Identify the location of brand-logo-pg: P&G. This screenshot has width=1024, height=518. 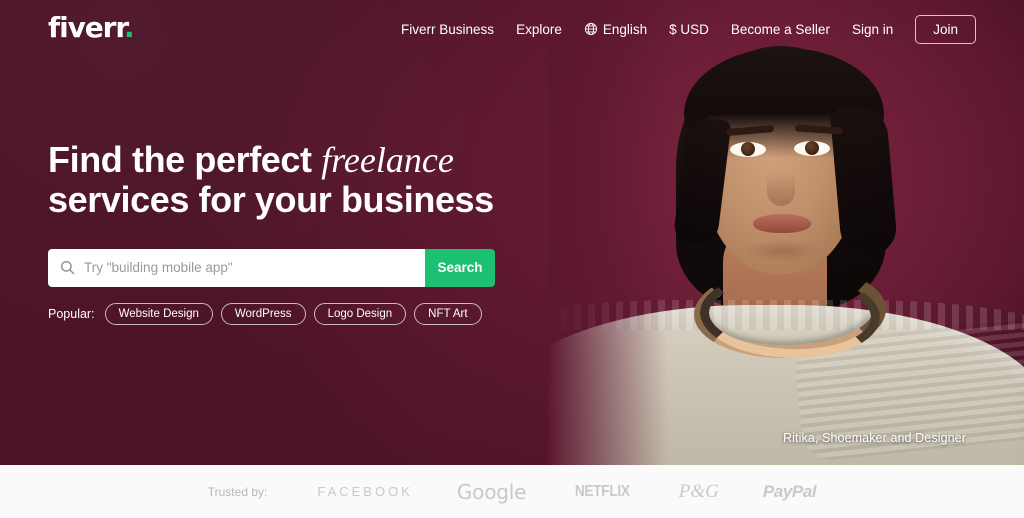
(698, 491).